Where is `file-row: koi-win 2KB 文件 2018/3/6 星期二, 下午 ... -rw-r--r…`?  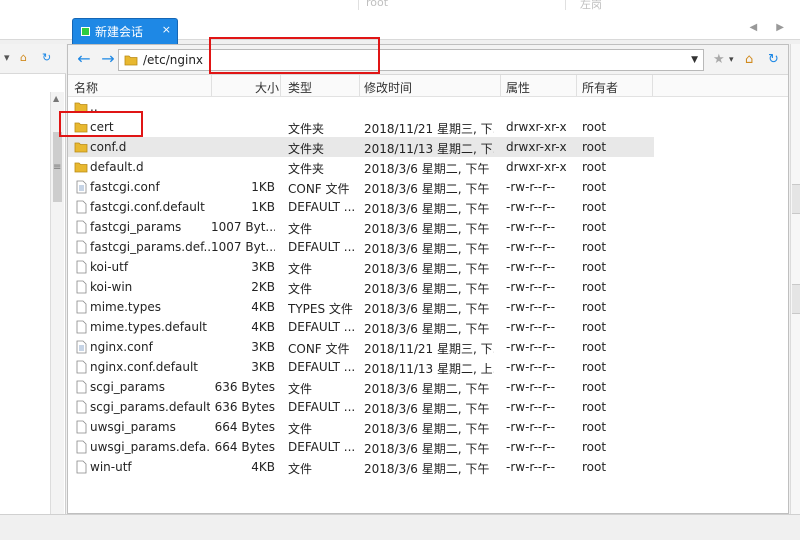 file-row: koi-win 2KB 文件 2018/3/6 星期二, 下午 ... -rw-r--r… is located at coordinates (361, 287).